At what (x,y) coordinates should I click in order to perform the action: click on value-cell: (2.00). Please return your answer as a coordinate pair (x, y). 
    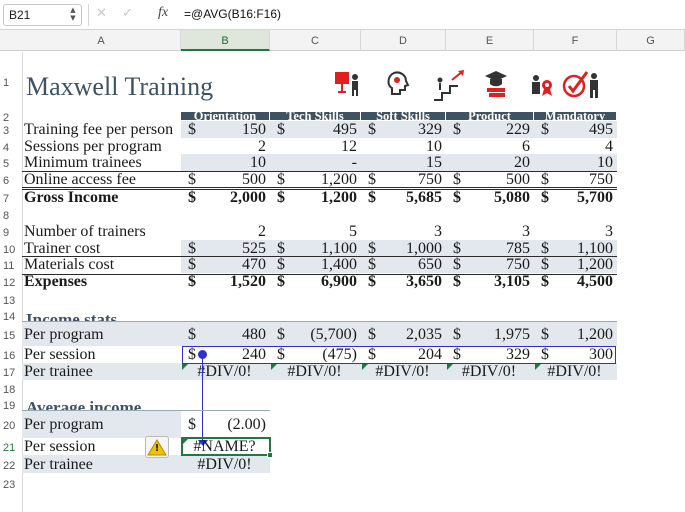
    Looking at the image, I should click on (246, 424).